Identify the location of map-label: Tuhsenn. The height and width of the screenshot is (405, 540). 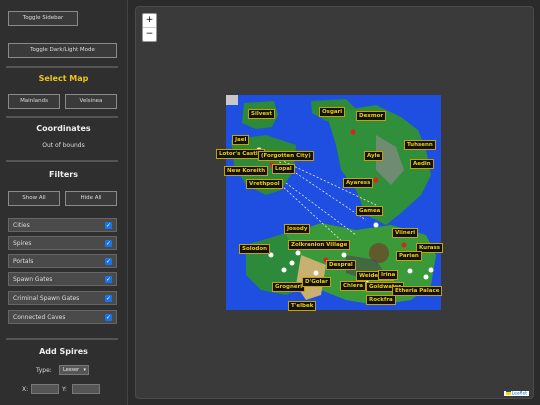
(420, 145).